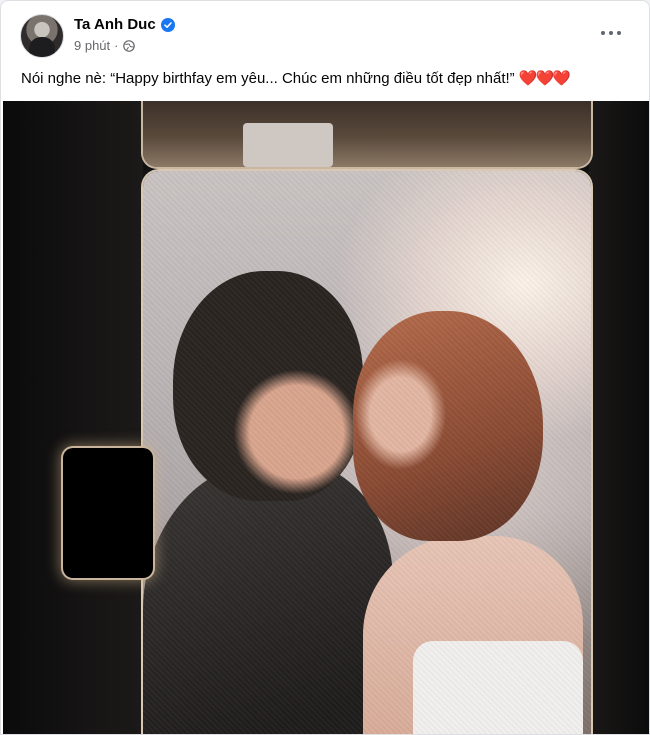 The image size is (650, 735). I want to click on author-name: Ta Anh Duc, so click(115, 24).